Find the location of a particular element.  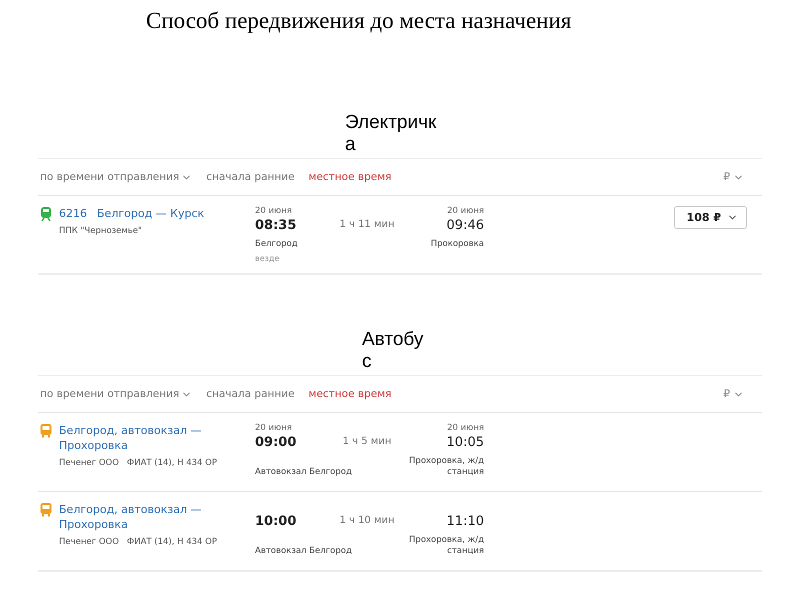

duration-text: 1 ч 5 мин is located at coordinates (367, 441).